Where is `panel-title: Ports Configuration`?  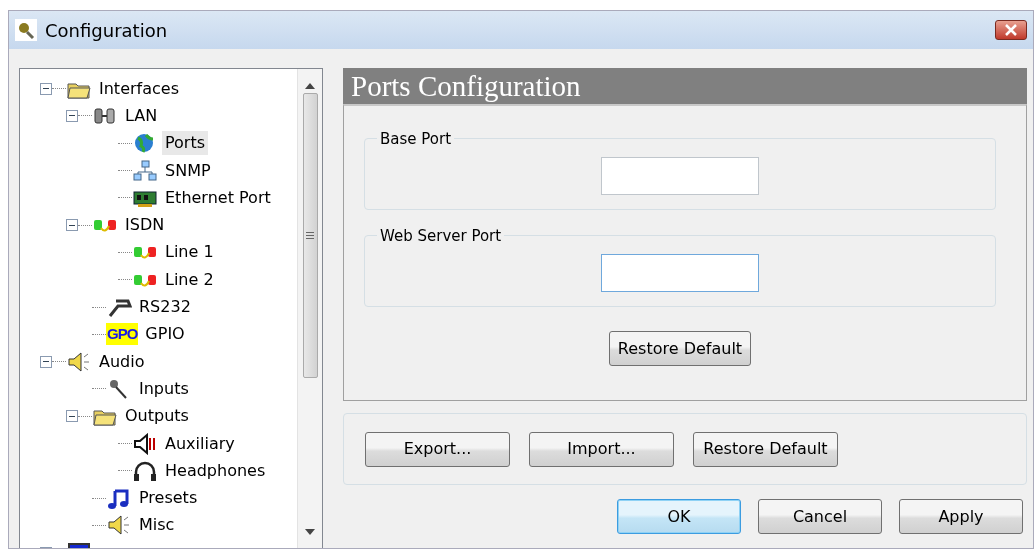 panel-title: Ports Configuration is located at coordinates (685, 86).